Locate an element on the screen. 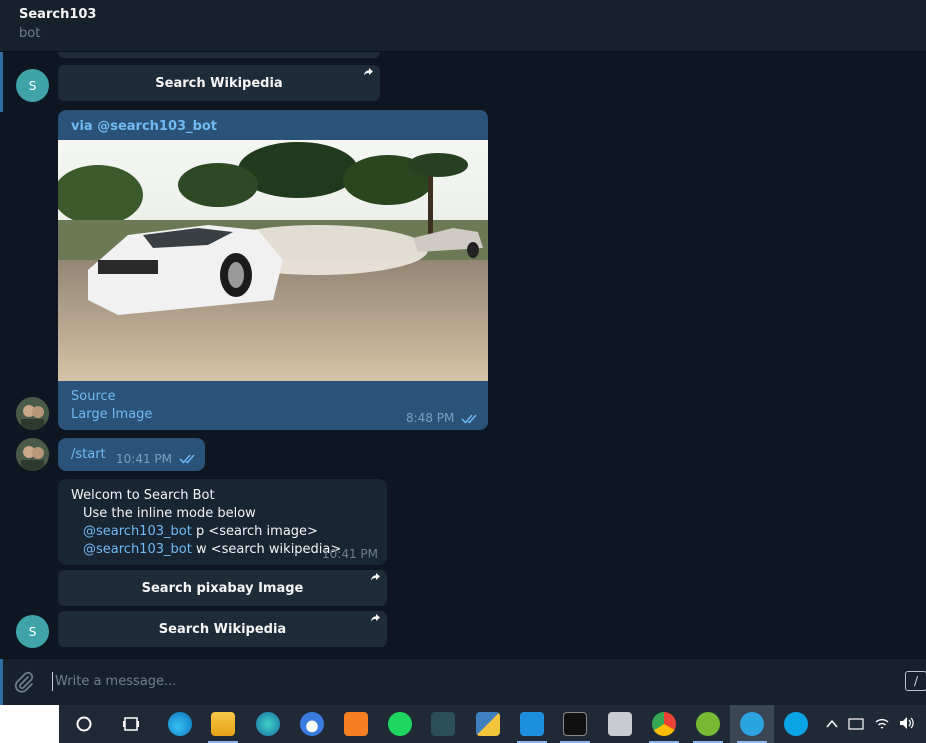  large-image-link: Large Image is located at coordinates (111, 414).